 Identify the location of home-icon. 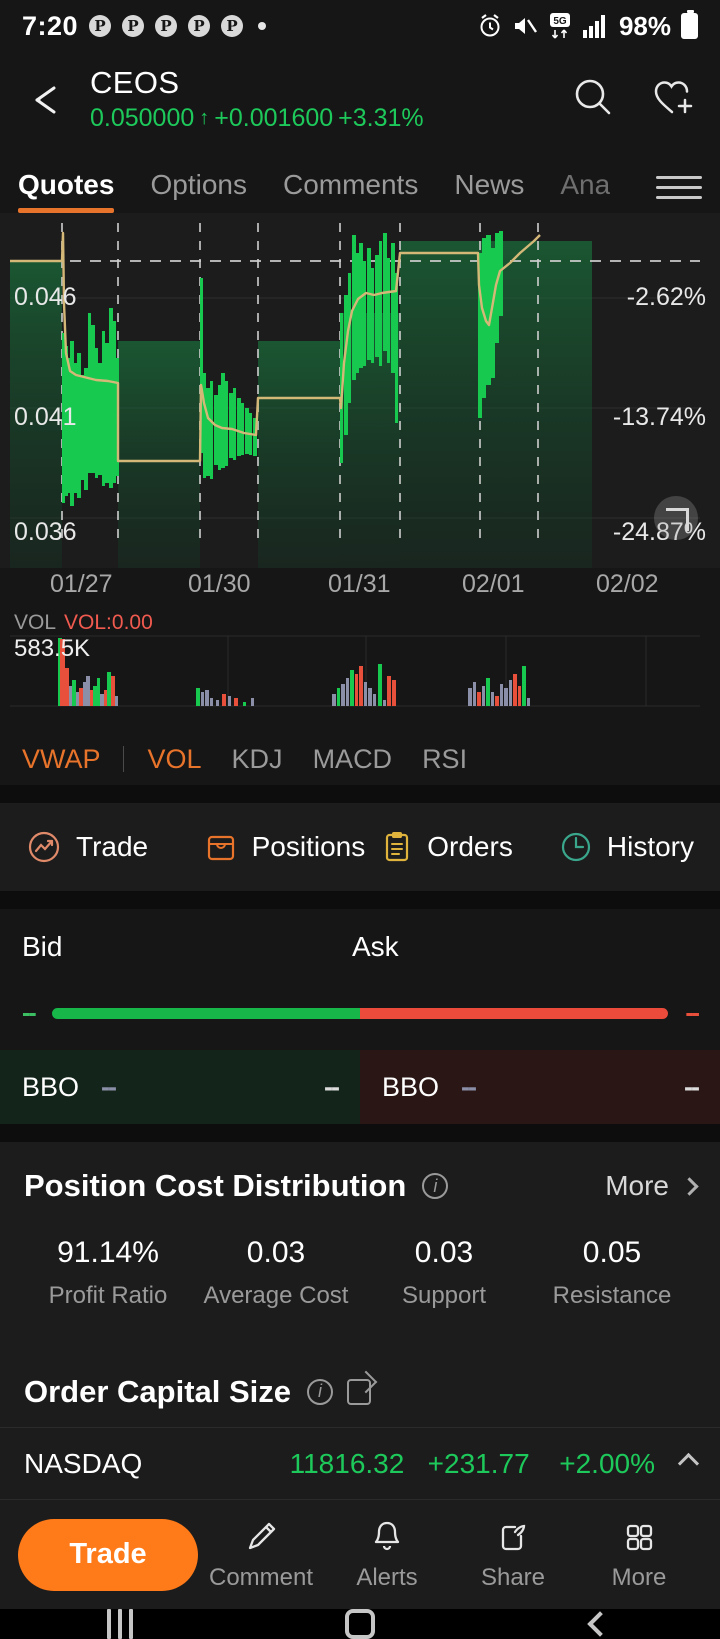
(360, 1624).